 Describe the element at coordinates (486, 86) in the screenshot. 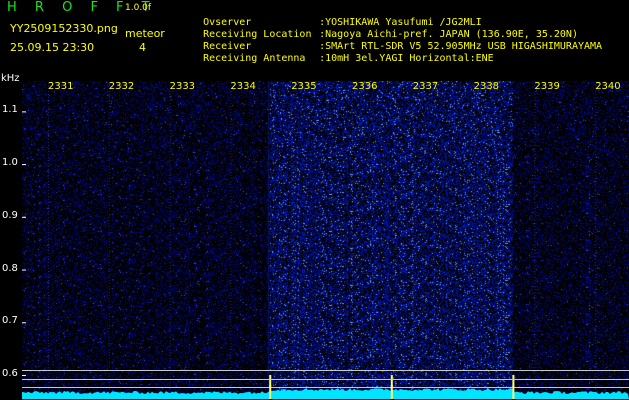

I see `time-tick-label: 2338` at that location.